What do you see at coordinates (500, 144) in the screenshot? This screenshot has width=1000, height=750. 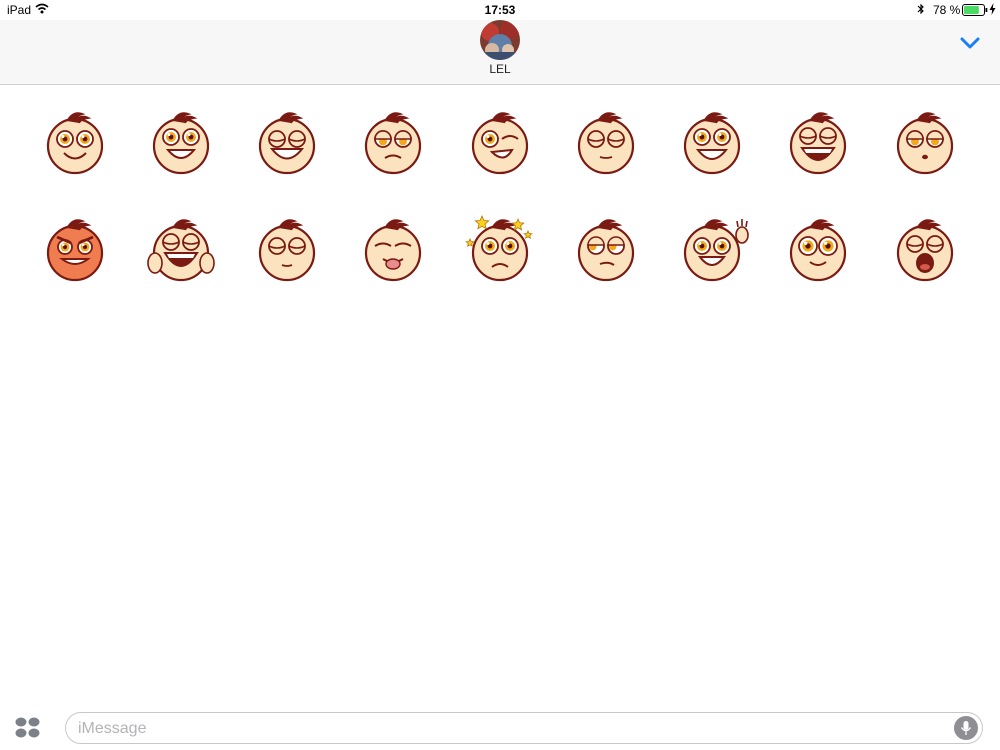 I see `sticker-wink` at bounding box center [500, 144].